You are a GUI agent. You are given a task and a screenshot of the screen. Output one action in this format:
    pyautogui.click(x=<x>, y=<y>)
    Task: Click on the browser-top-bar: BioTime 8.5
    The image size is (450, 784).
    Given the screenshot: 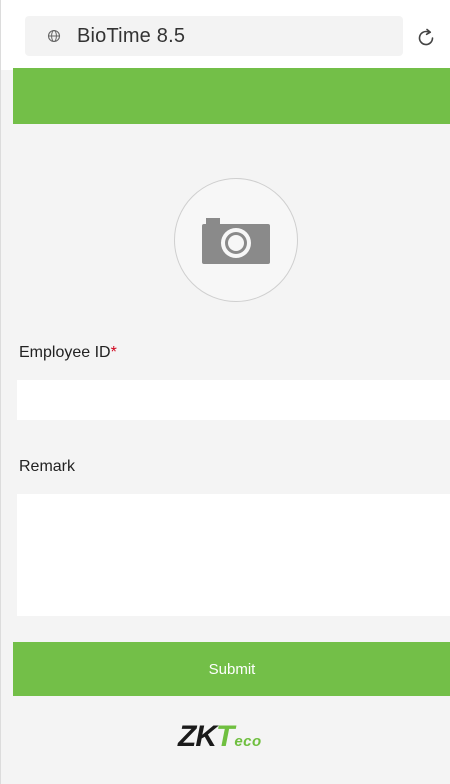 What is the action you would take?
    pyautogui.click(x=225, y=35)
    